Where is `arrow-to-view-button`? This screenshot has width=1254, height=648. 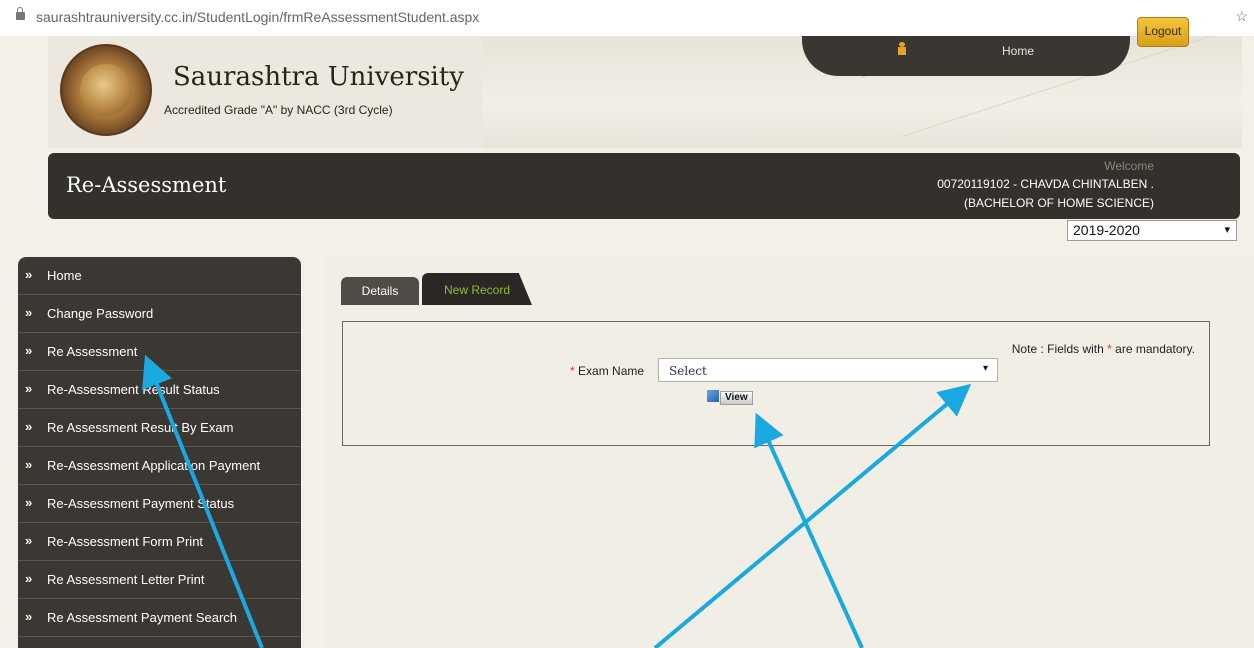 arrow-to-view-button is located at coordinates (809, 530).